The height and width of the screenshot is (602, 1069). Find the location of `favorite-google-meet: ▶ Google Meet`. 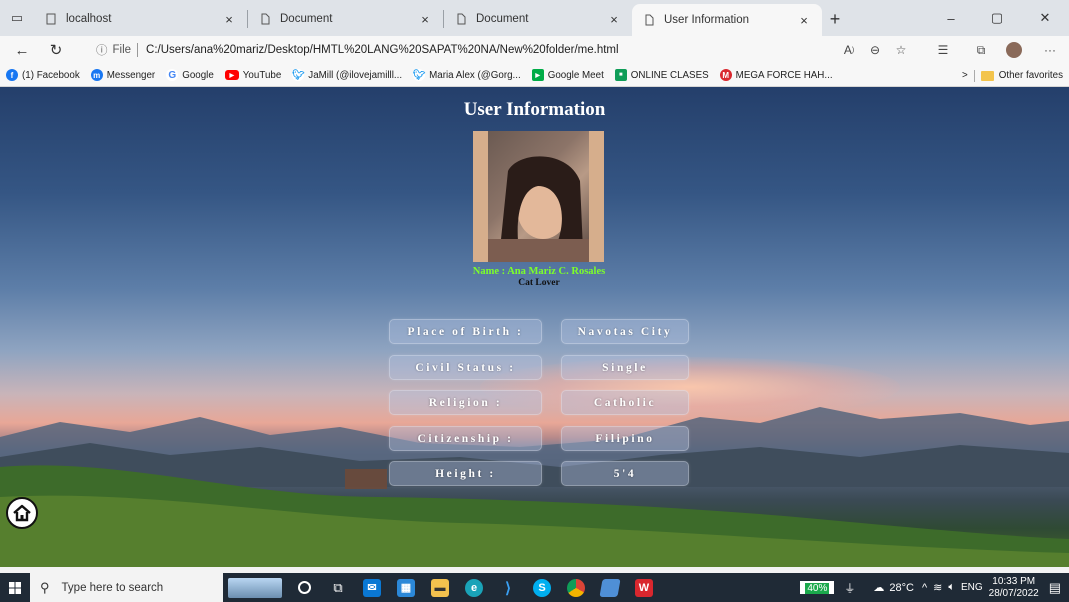

favorite-google-meet: ▶ Google Meet is located at coordinates (567, 75).